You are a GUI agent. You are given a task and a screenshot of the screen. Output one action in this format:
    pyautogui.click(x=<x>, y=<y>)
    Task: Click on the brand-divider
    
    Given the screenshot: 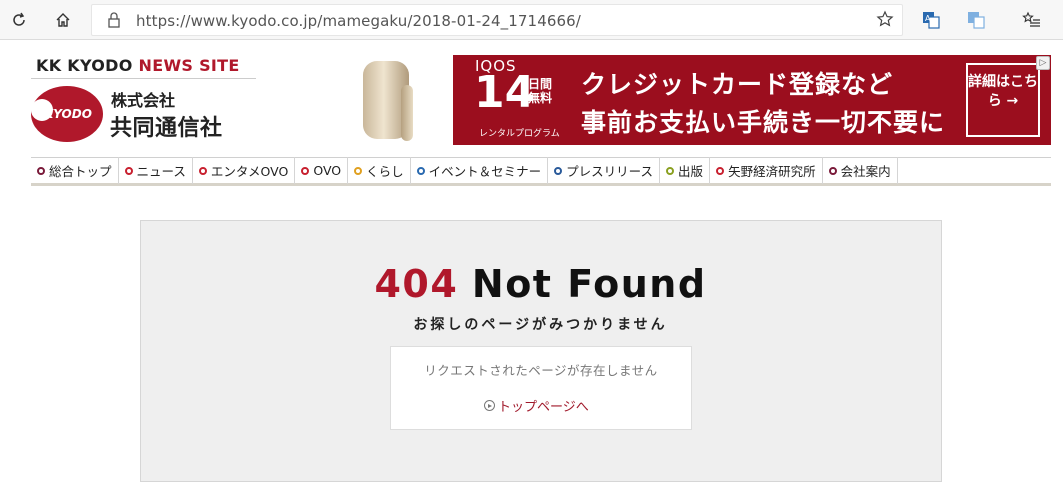 What is the action you would take?
    pyautogui.click(x=143, y=78)
    